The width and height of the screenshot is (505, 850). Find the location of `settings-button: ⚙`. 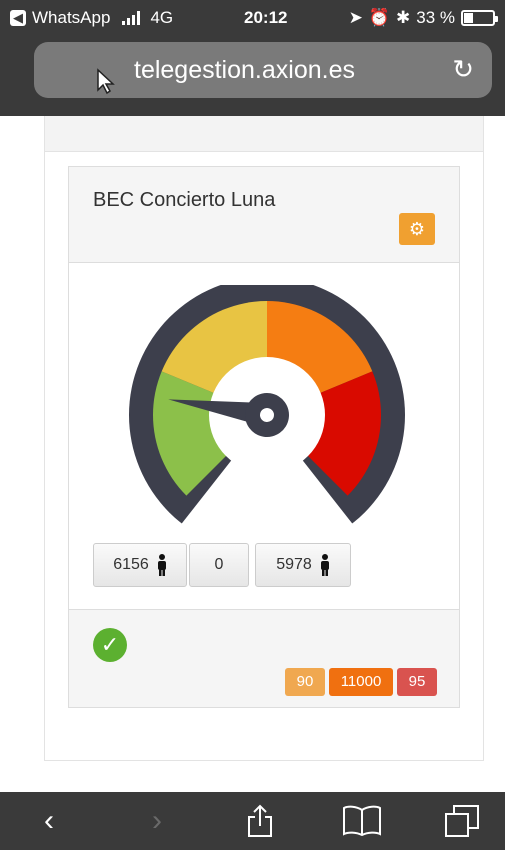

settings-button: ⚙ is located at coordinates (417, 229).